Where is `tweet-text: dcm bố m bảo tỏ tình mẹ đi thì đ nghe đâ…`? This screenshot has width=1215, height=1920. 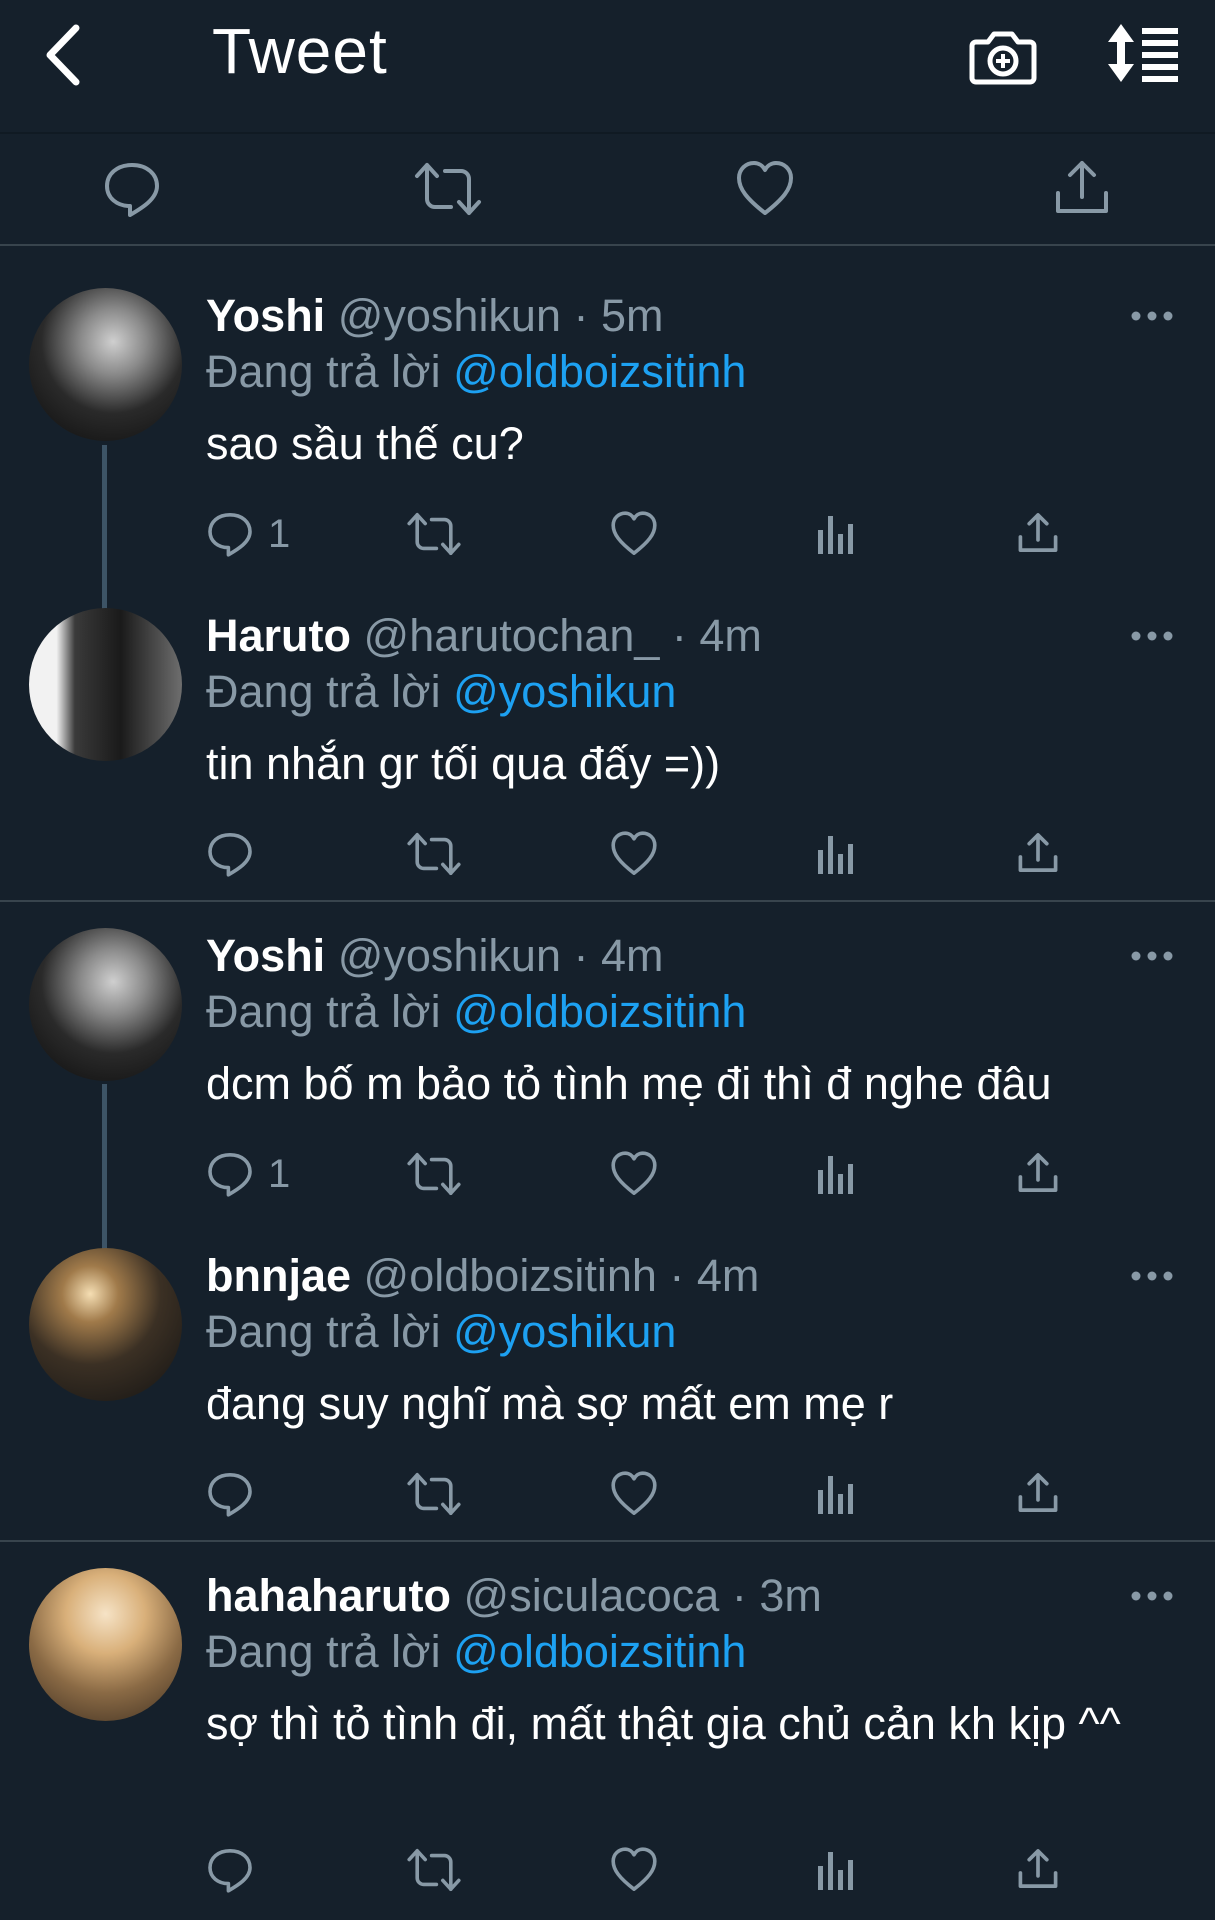
tweet-text: dcm bố m bảo tỏ tình mẹ đi thì đ nghe đâ… is located at coordinates (629, 1083).